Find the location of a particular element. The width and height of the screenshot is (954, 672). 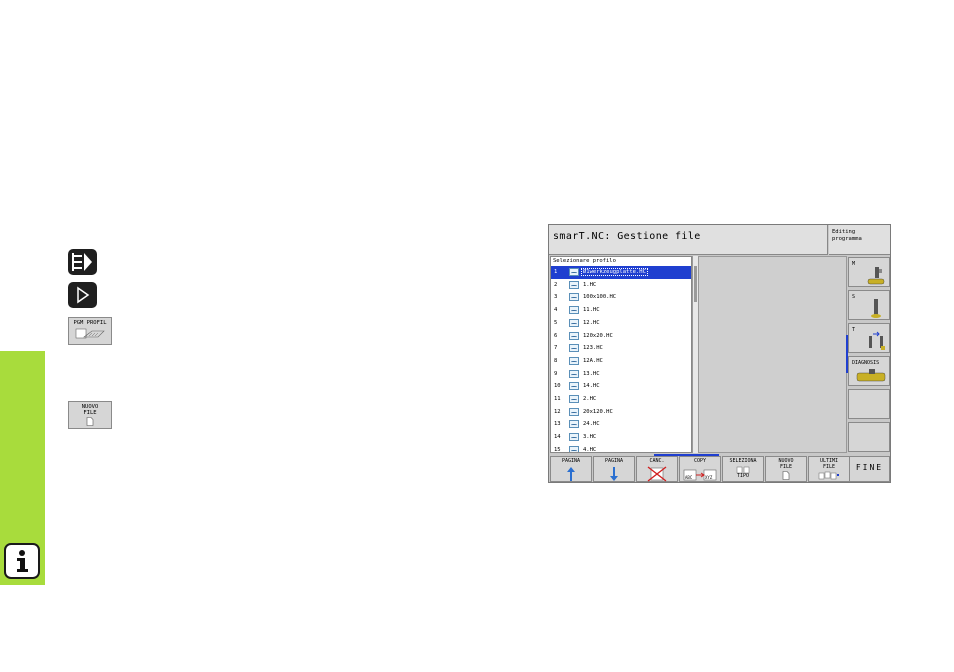

file-name: 1.HC is located at coordinates (590, 284).